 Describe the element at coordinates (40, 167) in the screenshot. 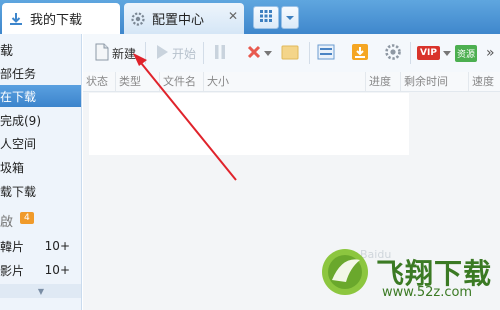

I see `sidebar-item-trash: 圾箱` at that location.